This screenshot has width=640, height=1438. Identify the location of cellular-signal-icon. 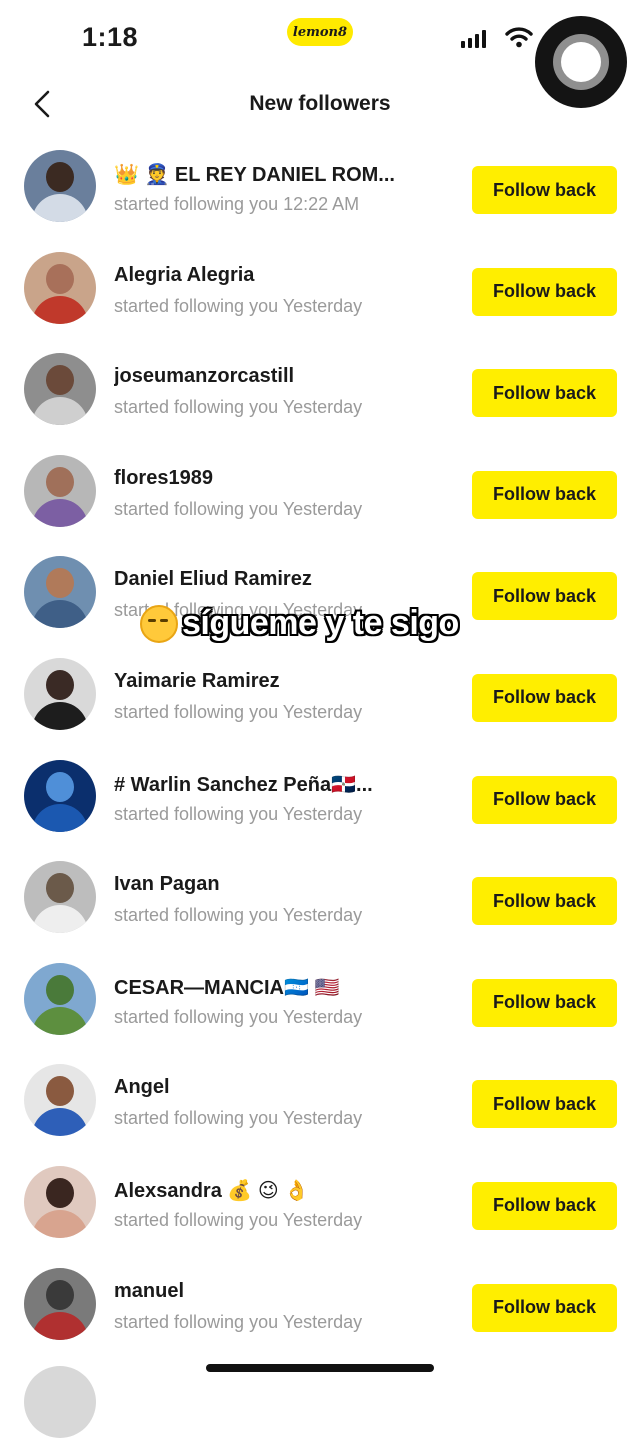
(473, 39).